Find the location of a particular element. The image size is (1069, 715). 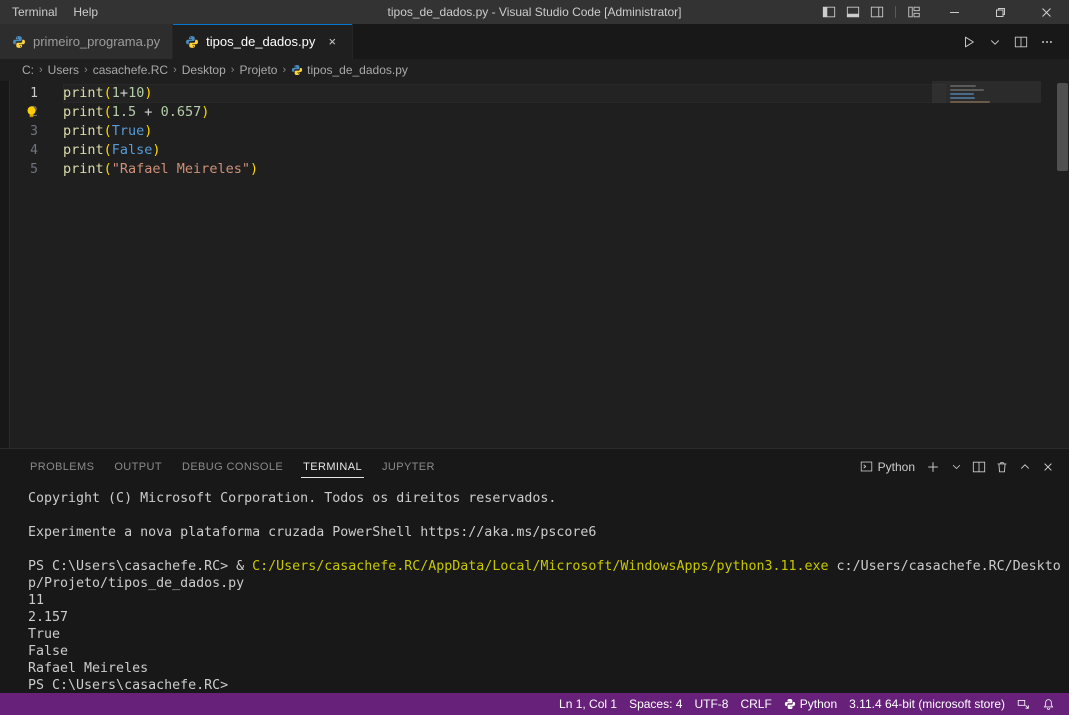

editor-actions is located at coordinates (1013, 41).